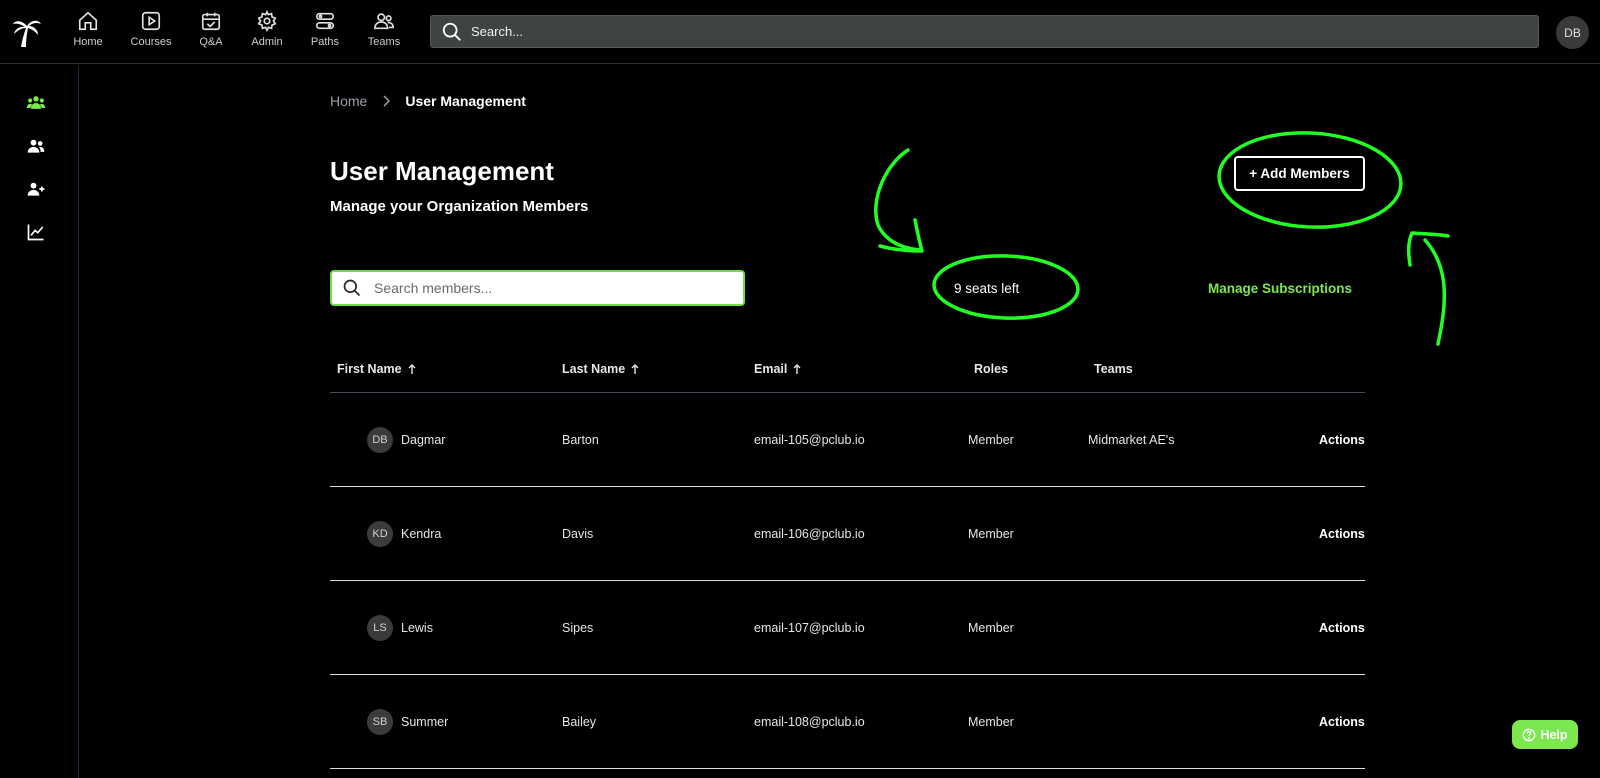 This screenshot has height=778, width=1600. I want to click on email: email-105@pclub.io, so click(809, 440).